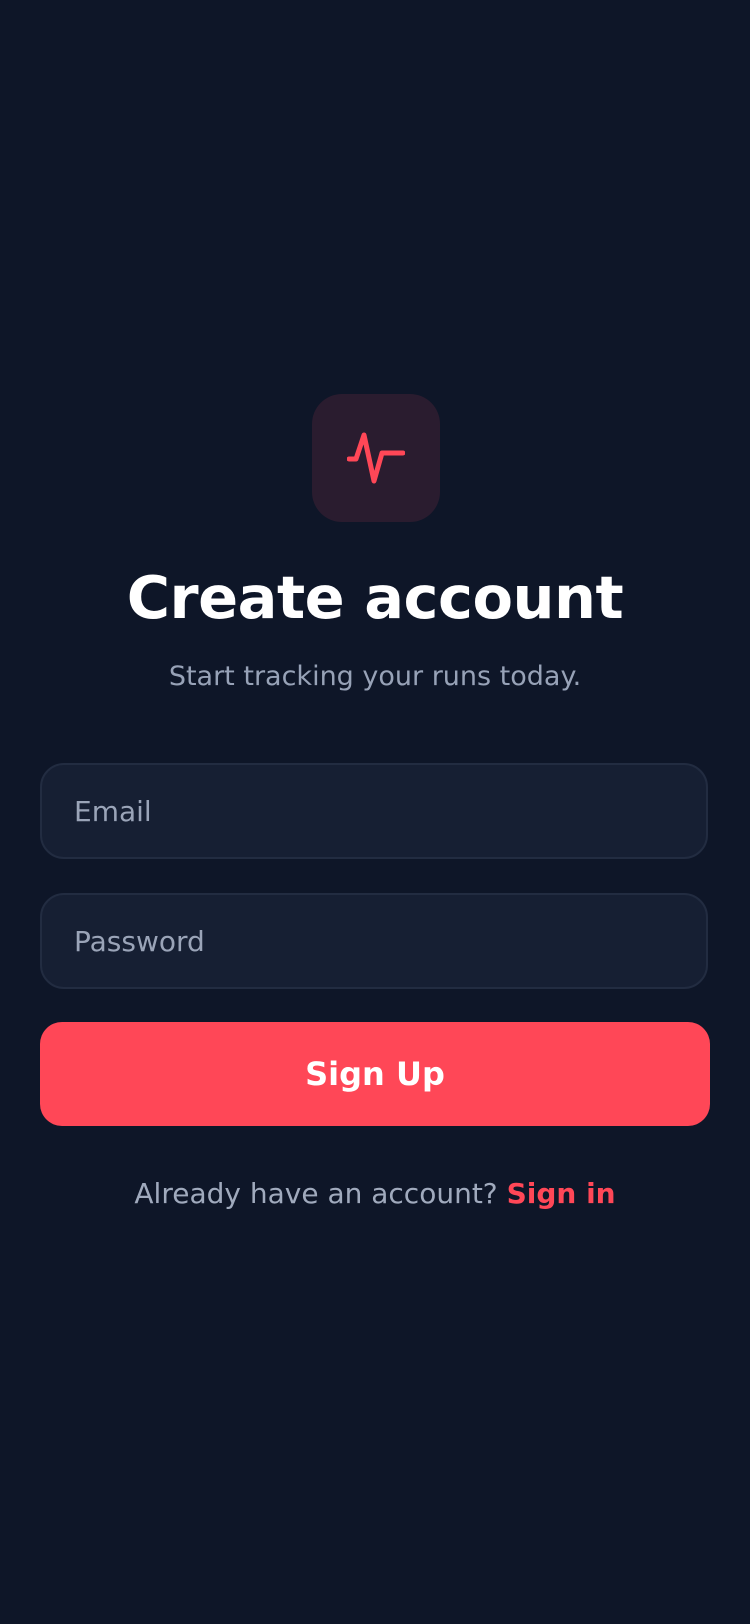  I want to click on activity-pulse-icon, so click(376, 458).